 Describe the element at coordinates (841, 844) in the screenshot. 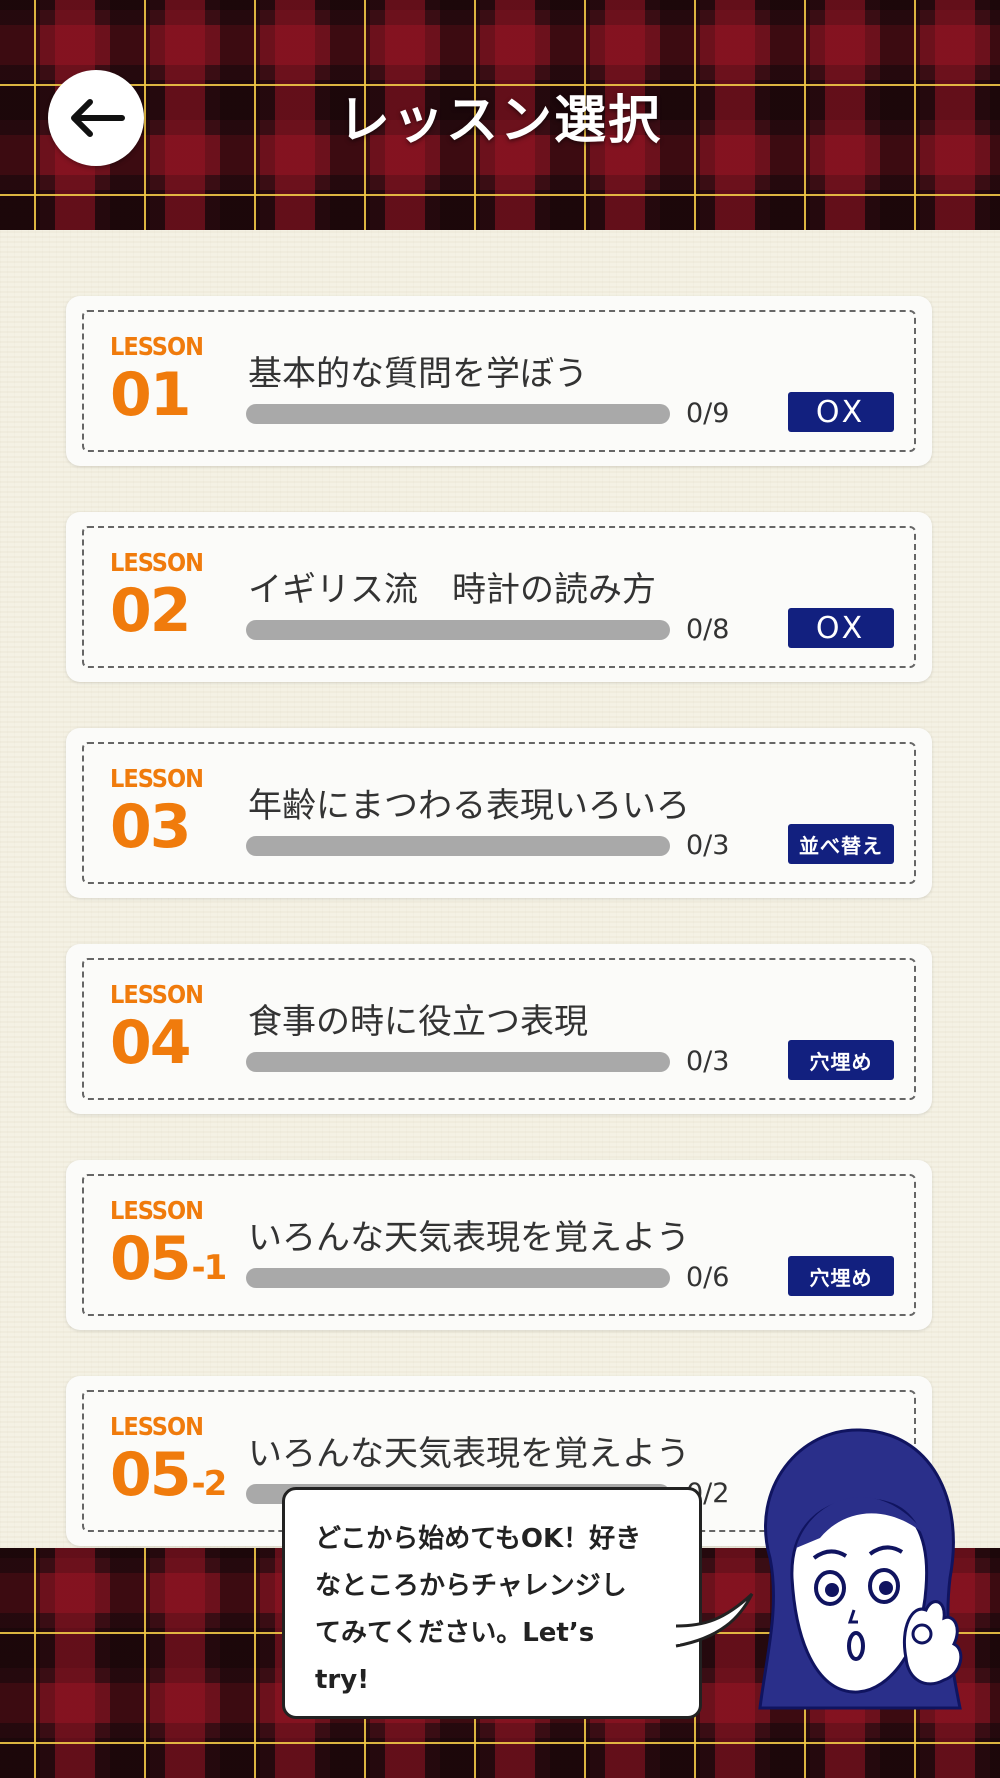

I see `quiz-type-badge: 並べ替え` at that location.